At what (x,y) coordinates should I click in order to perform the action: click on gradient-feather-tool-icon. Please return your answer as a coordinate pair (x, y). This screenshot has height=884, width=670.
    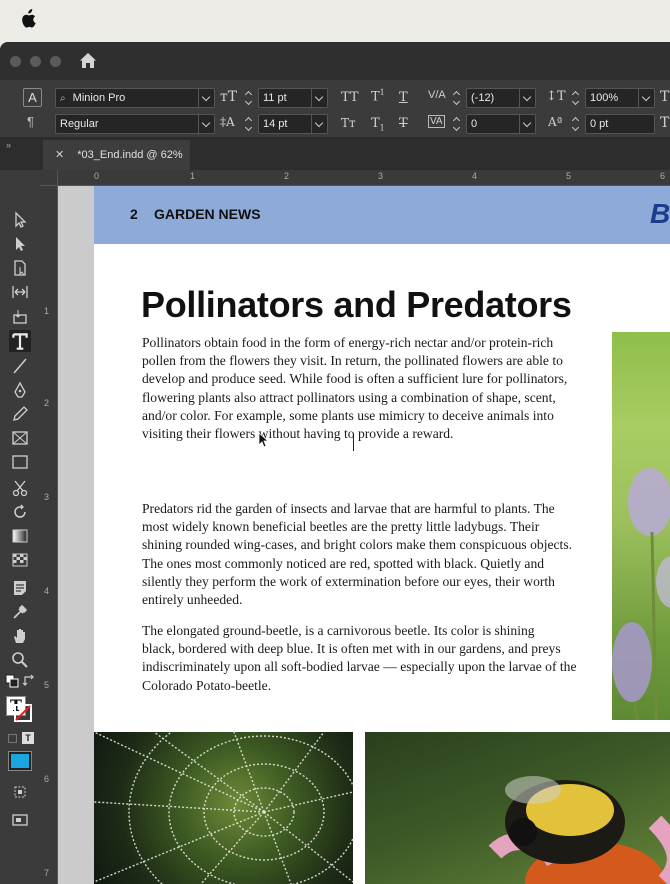
    Looking at the image, I should click on (20, 560).